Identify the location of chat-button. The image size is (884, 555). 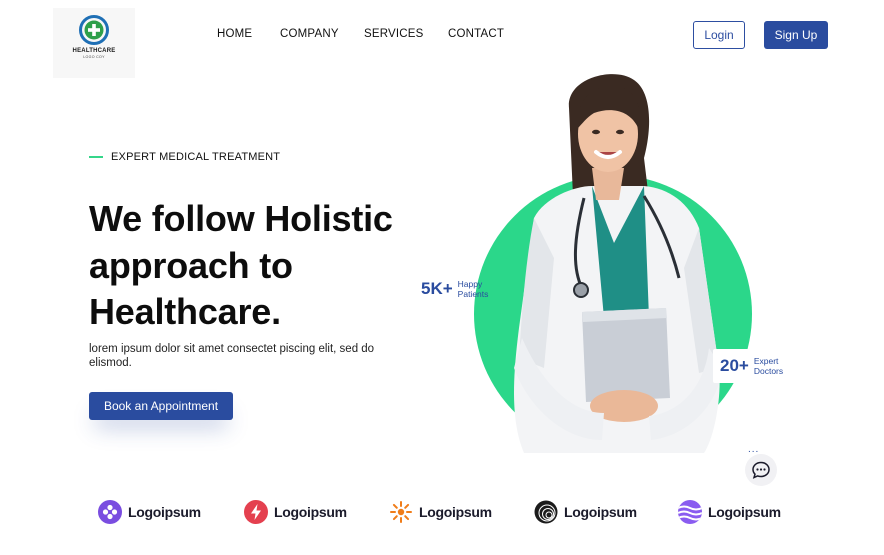
(761, 470).